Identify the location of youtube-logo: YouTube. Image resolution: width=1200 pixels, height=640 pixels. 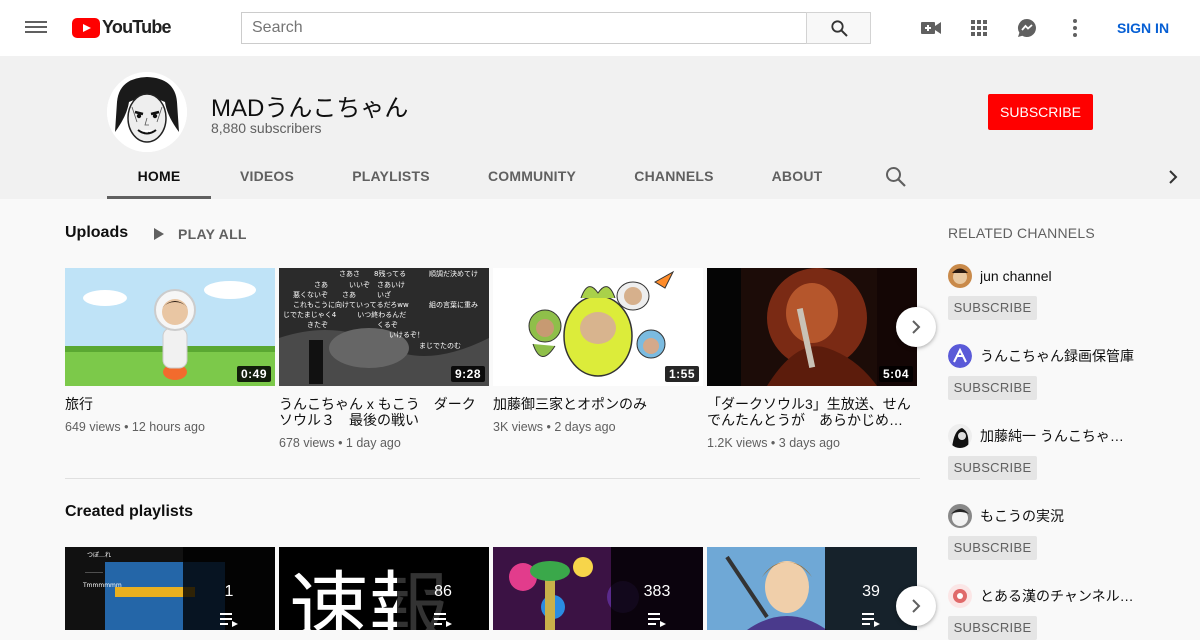
(122, 27).